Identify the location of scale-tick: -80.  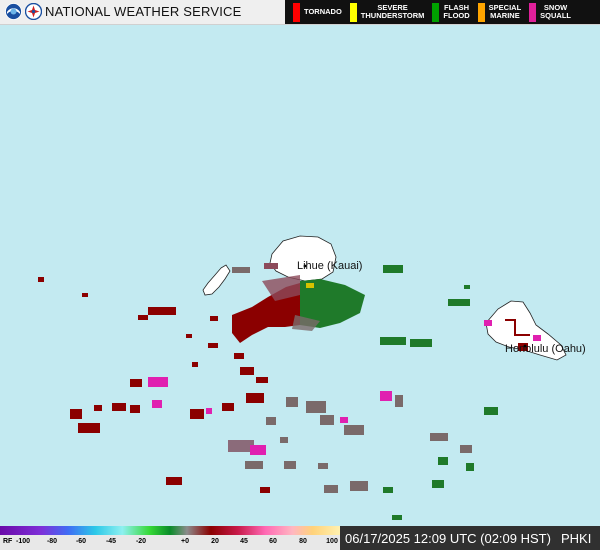
(52, 541).